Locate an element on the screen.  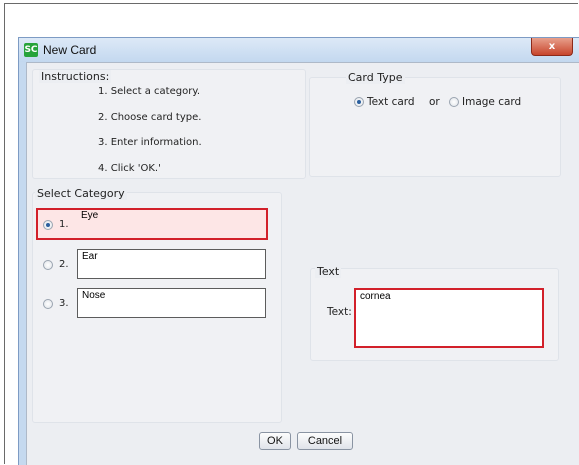
instruction-step-1: 1. Select a category. is located at coordinates (149, 91).